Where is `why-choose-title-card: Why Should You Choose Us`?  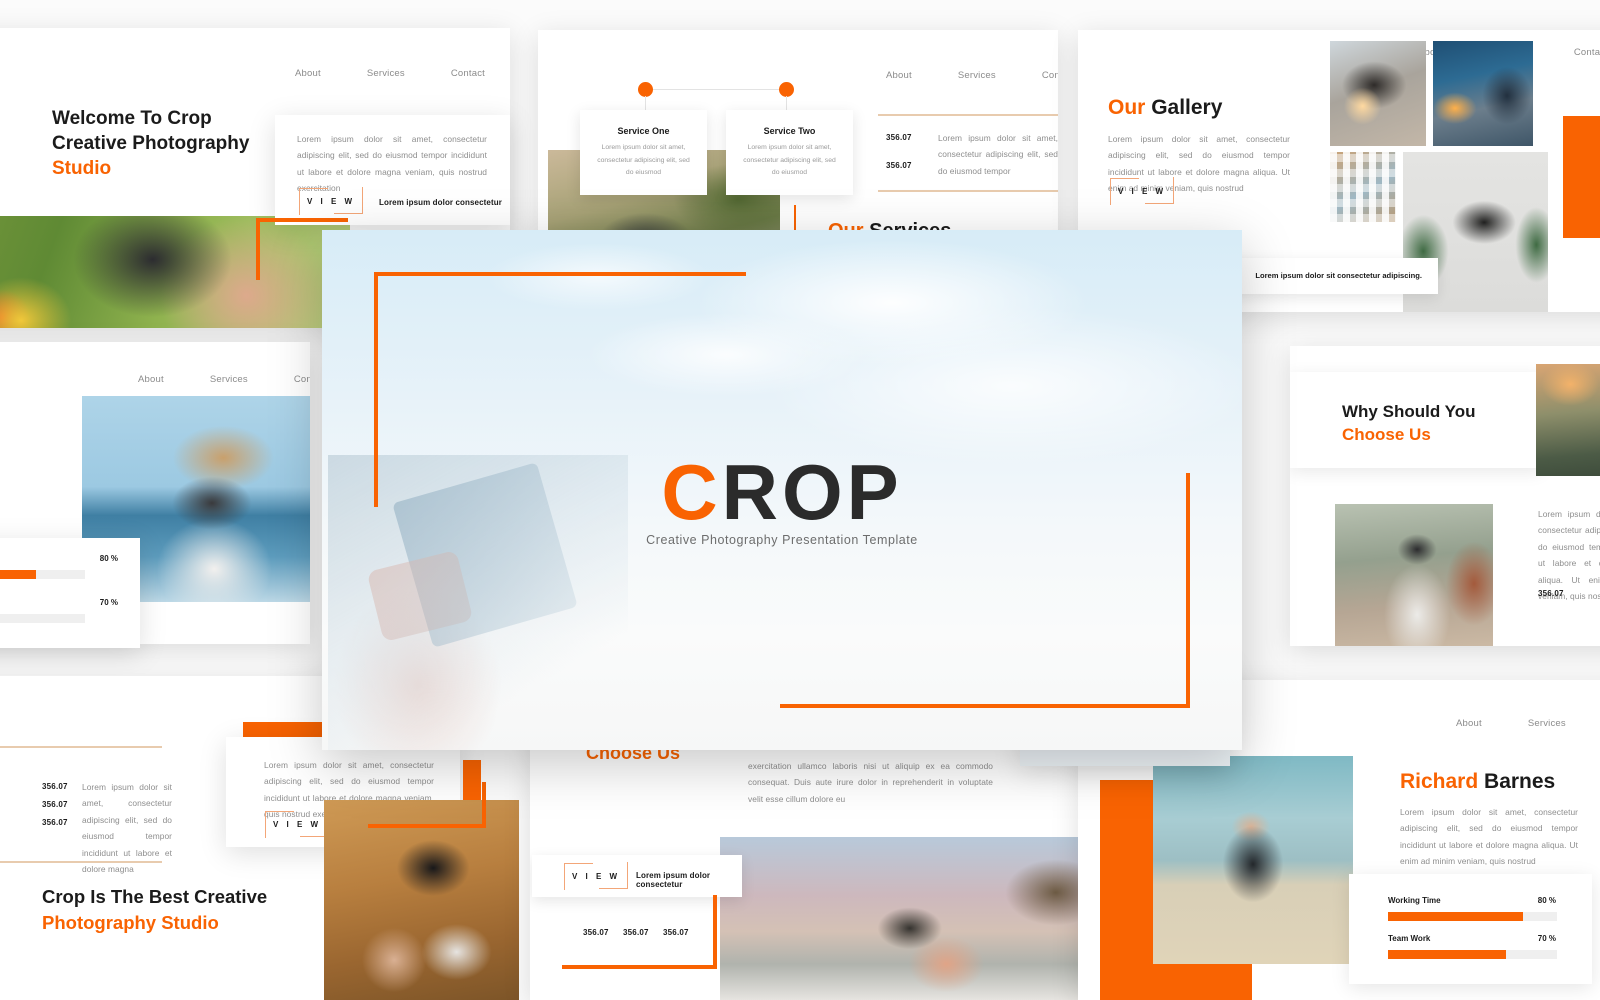 why-choose-title-card: Why Should You Choose Us is located at coordinates (1416, 420).